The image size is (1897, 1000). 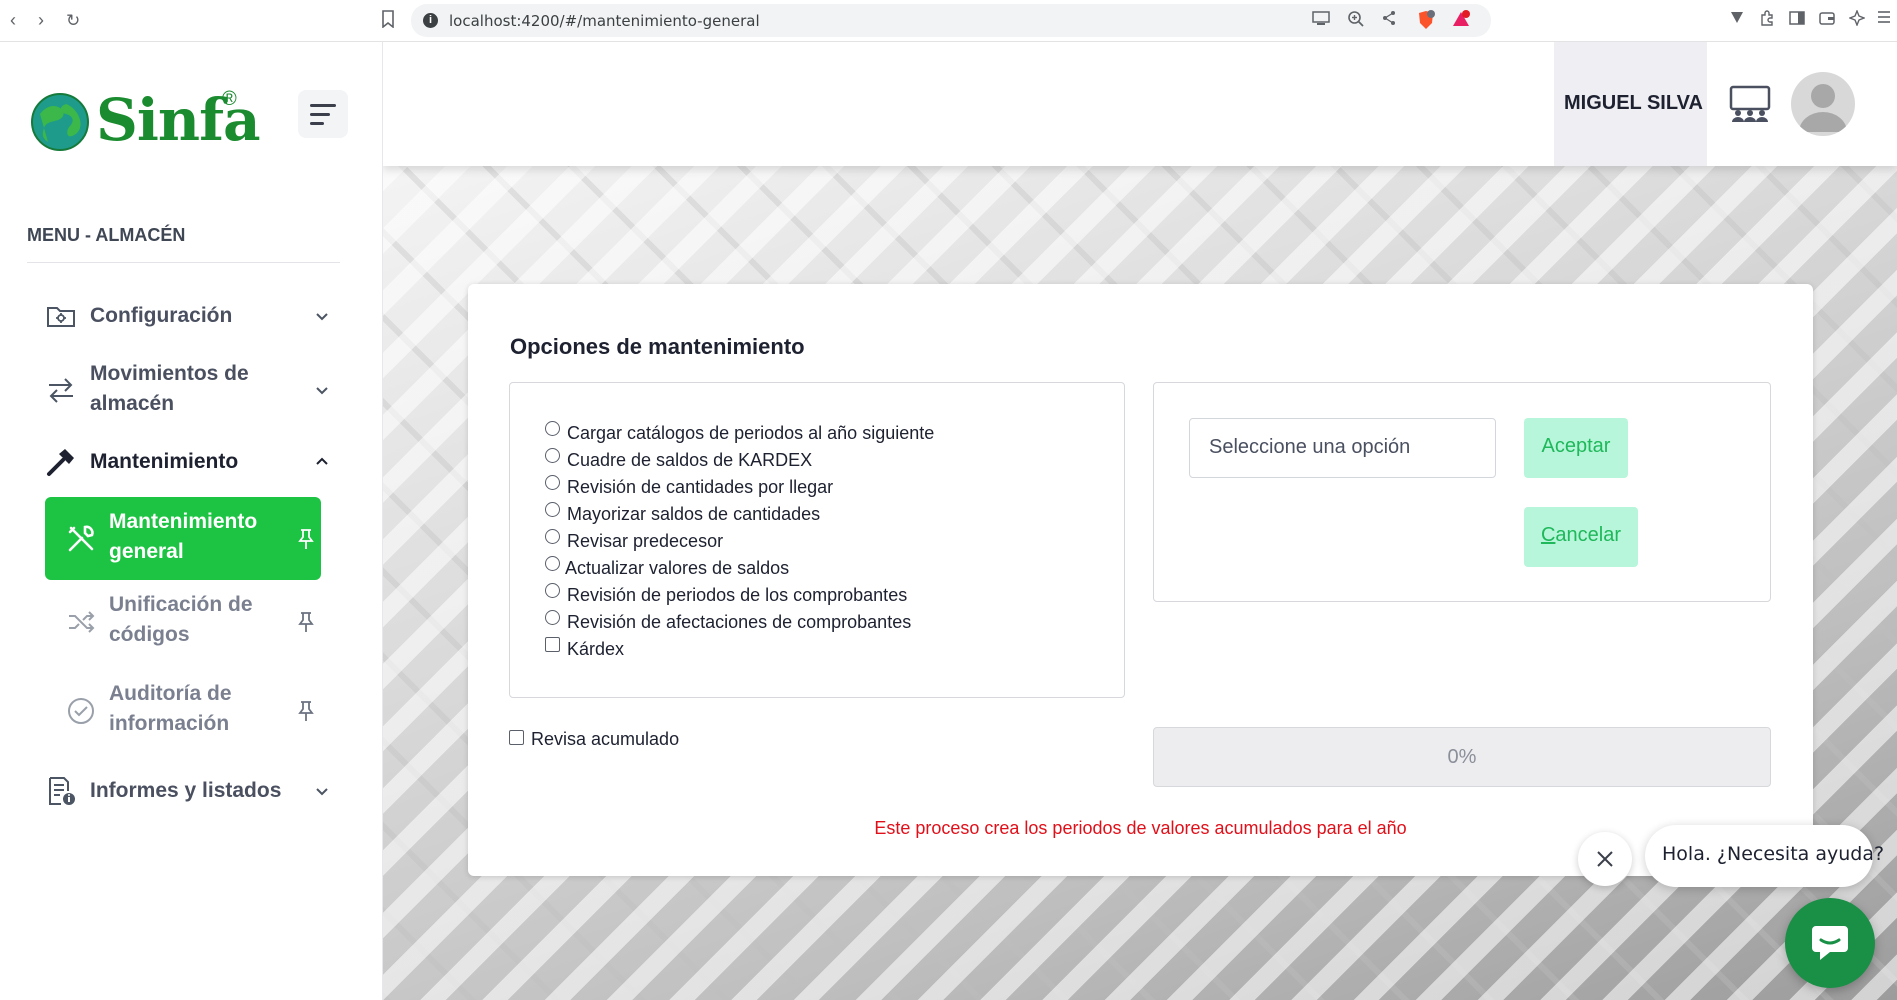 What do you see at coordinates (183, 262) in the screenshot?
I see `menu-divider` at bounding box center [183, 262].